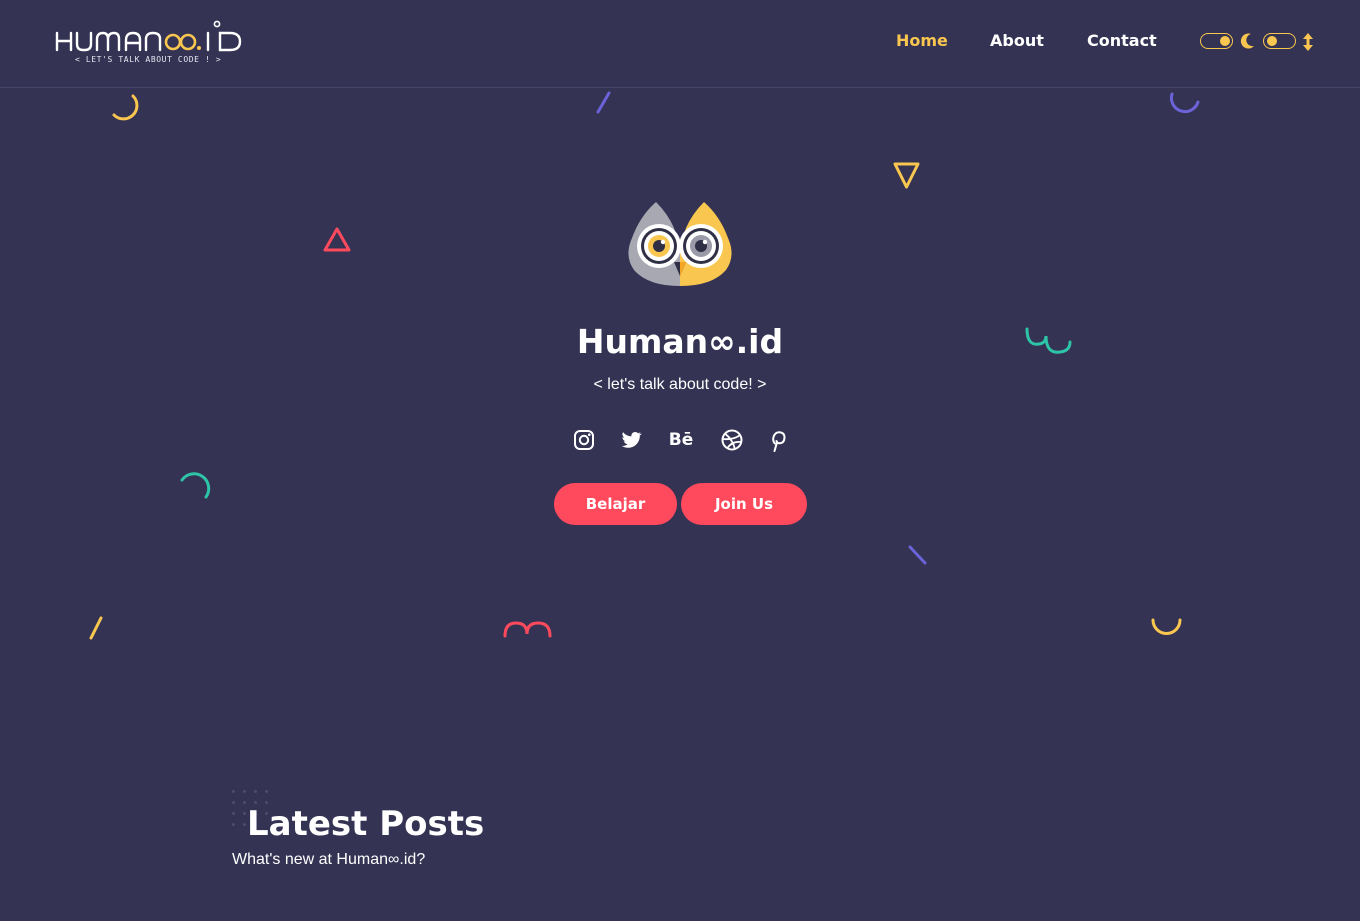 This screenshot has width=1360, height=921. What do you see at coordinates (680, 384) in the screenshot?
I see `hero-tagline: < let's talk about code! >` at bounding box center [680, 384].